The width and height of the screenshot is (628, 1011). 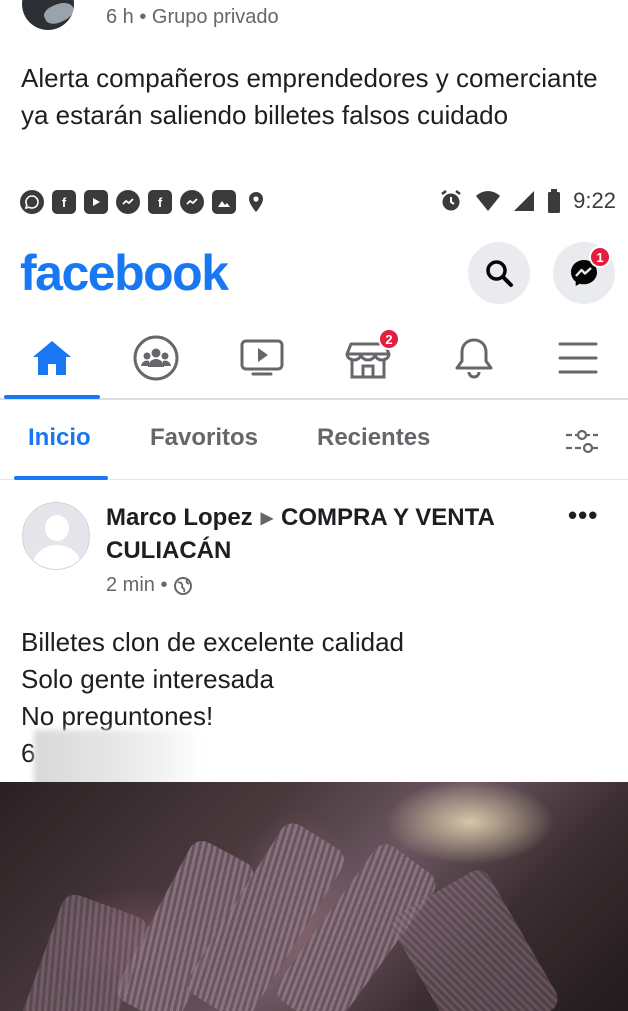 I want to click on main-nav: 2, so click(x=314, y=359).